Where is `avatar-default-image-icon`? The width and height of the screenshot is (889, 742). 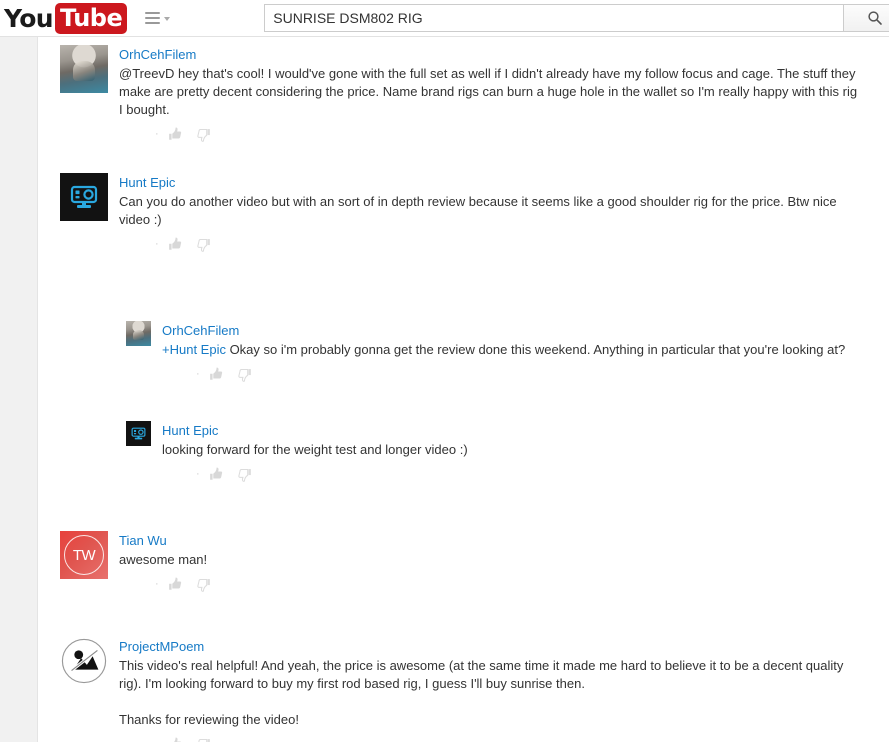
avatar-default-image-icon is located at coordinates (84, 661).